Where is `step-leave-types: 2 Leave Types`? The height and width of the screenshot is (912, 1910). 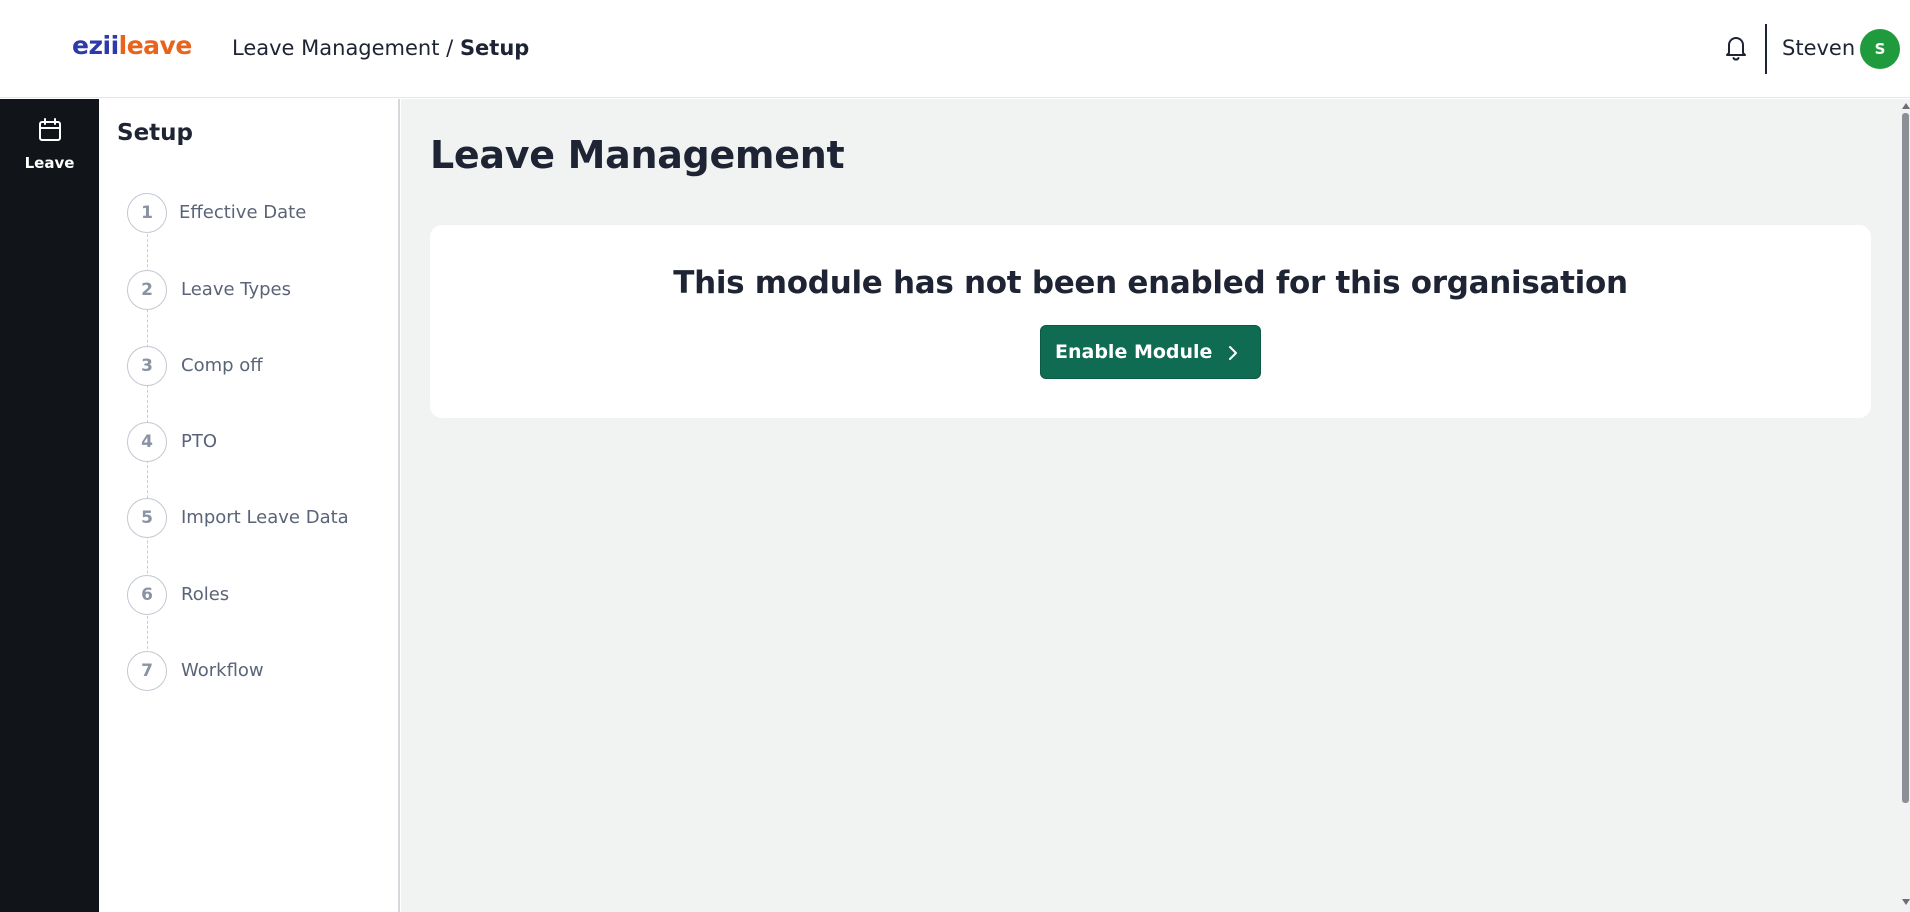
step-leave-types: 2 Leave Types is located at coordinates (259, 290).